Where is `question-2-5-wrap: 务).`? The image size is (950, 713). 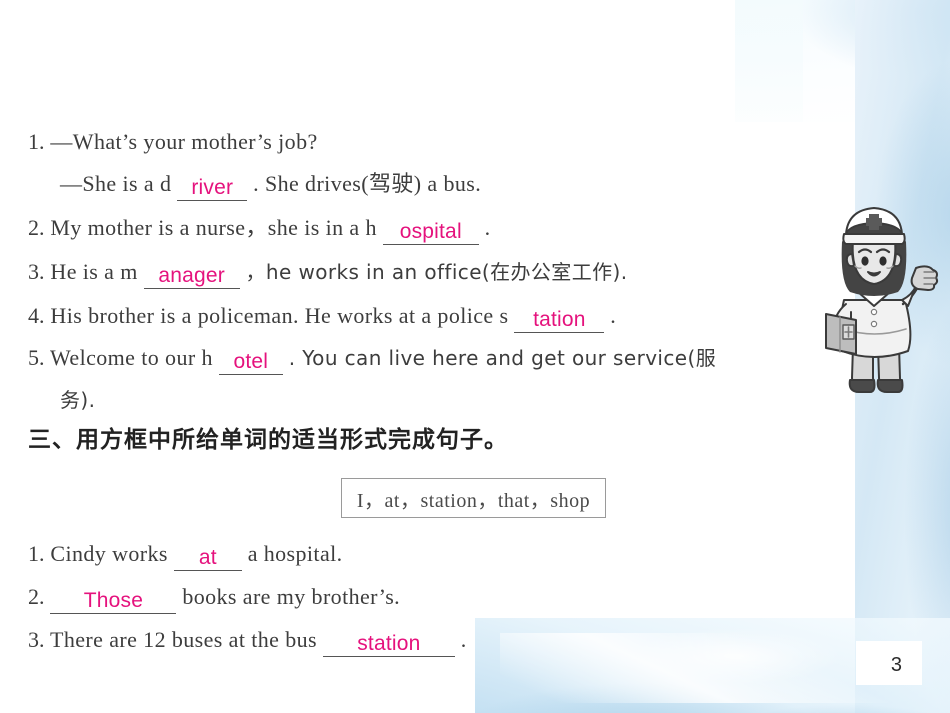 question-2-5-wrap: 务). is located at coordinates (78, 400).